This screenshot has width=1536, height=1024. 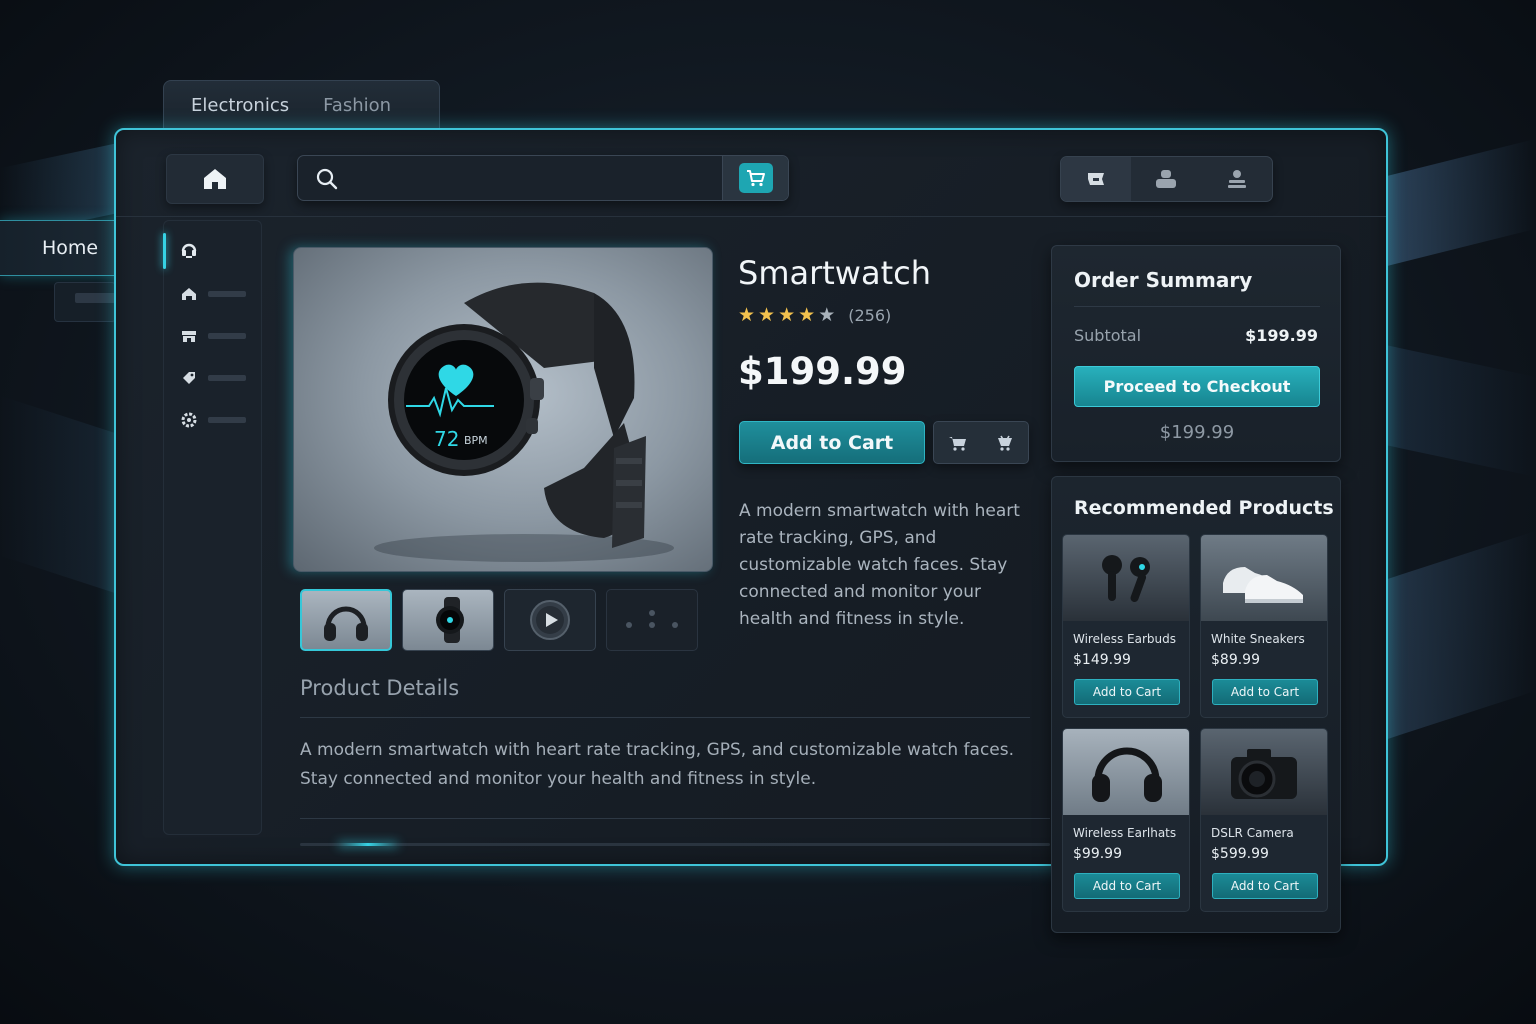 I want to click on search-bar, so click(x=543, y=178).